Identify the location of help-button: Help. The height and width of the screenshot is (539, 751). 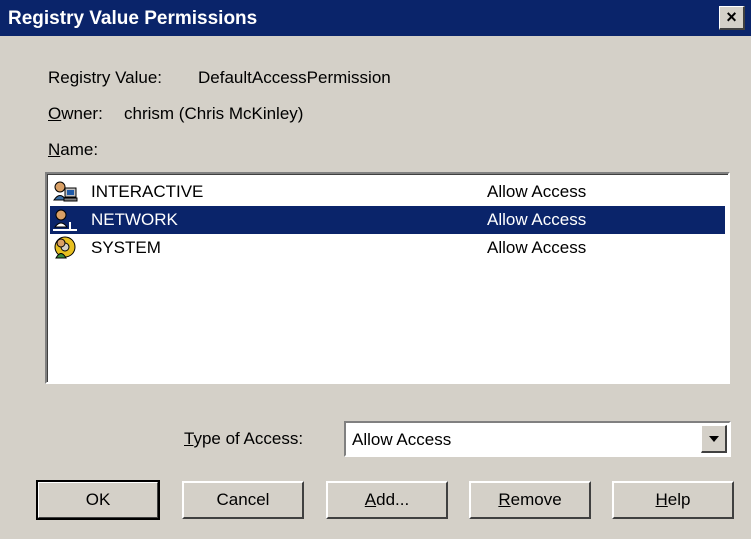
(673, 500).